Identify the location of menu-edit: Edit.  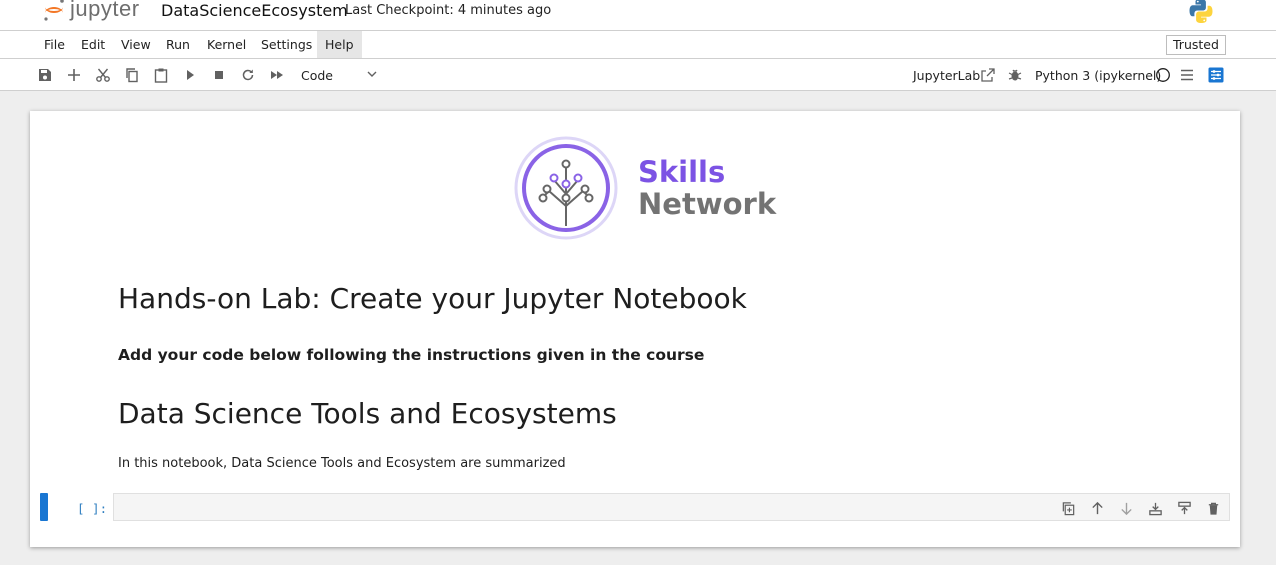
(93, 44).